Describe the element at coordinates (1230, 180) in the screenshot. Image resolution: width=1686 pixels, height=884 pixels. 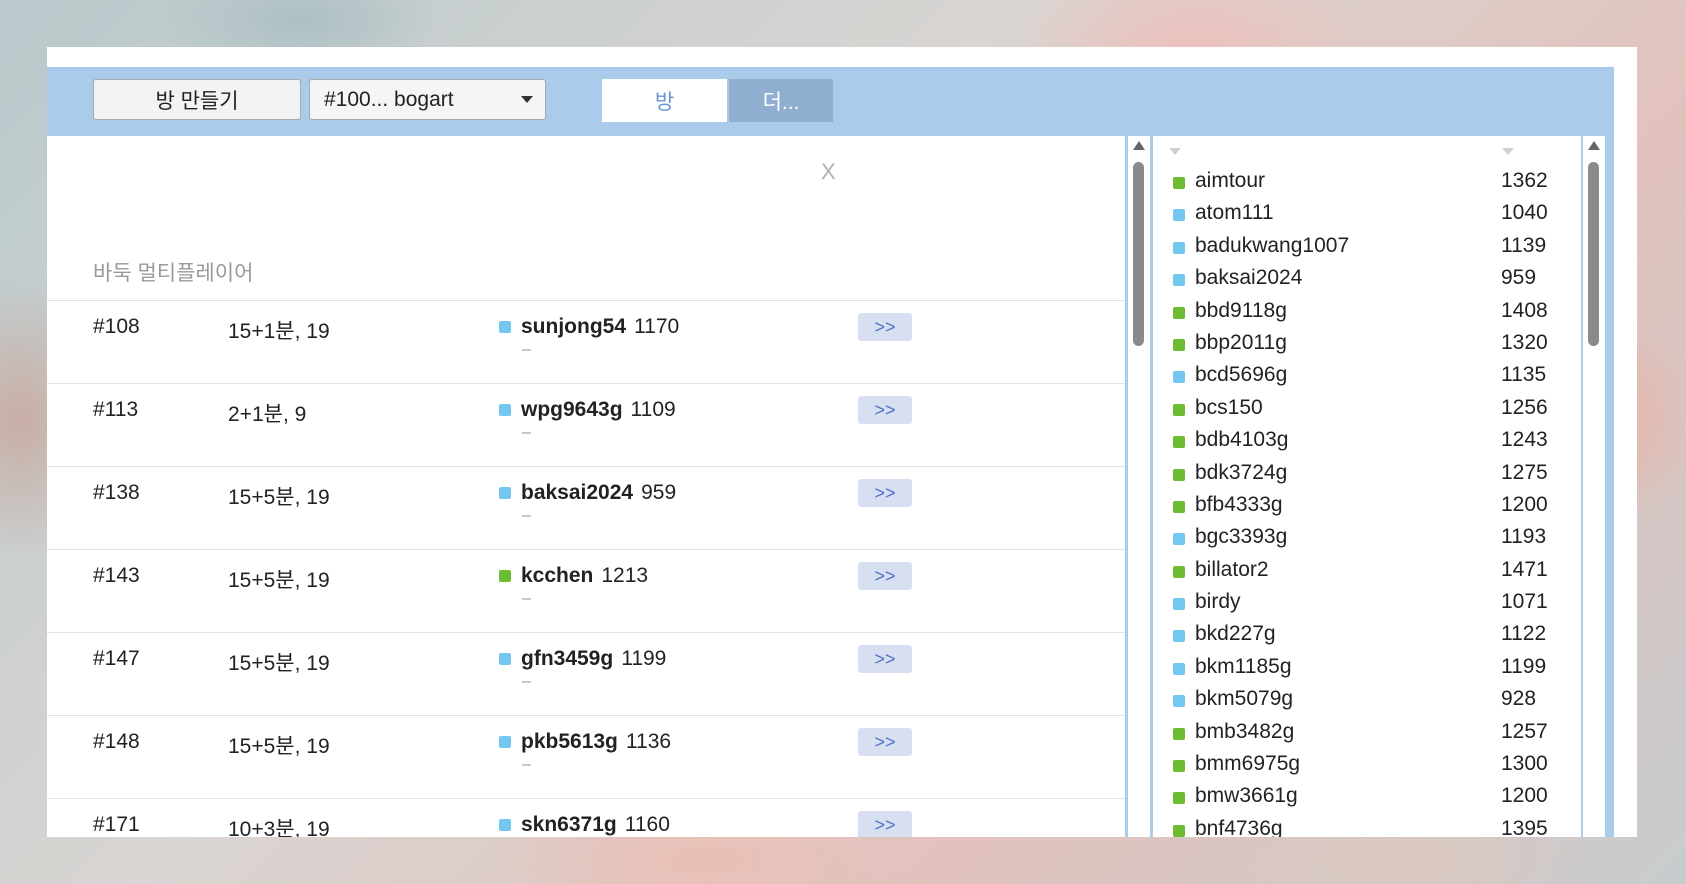
I see `user-name: aimtour` at that location.